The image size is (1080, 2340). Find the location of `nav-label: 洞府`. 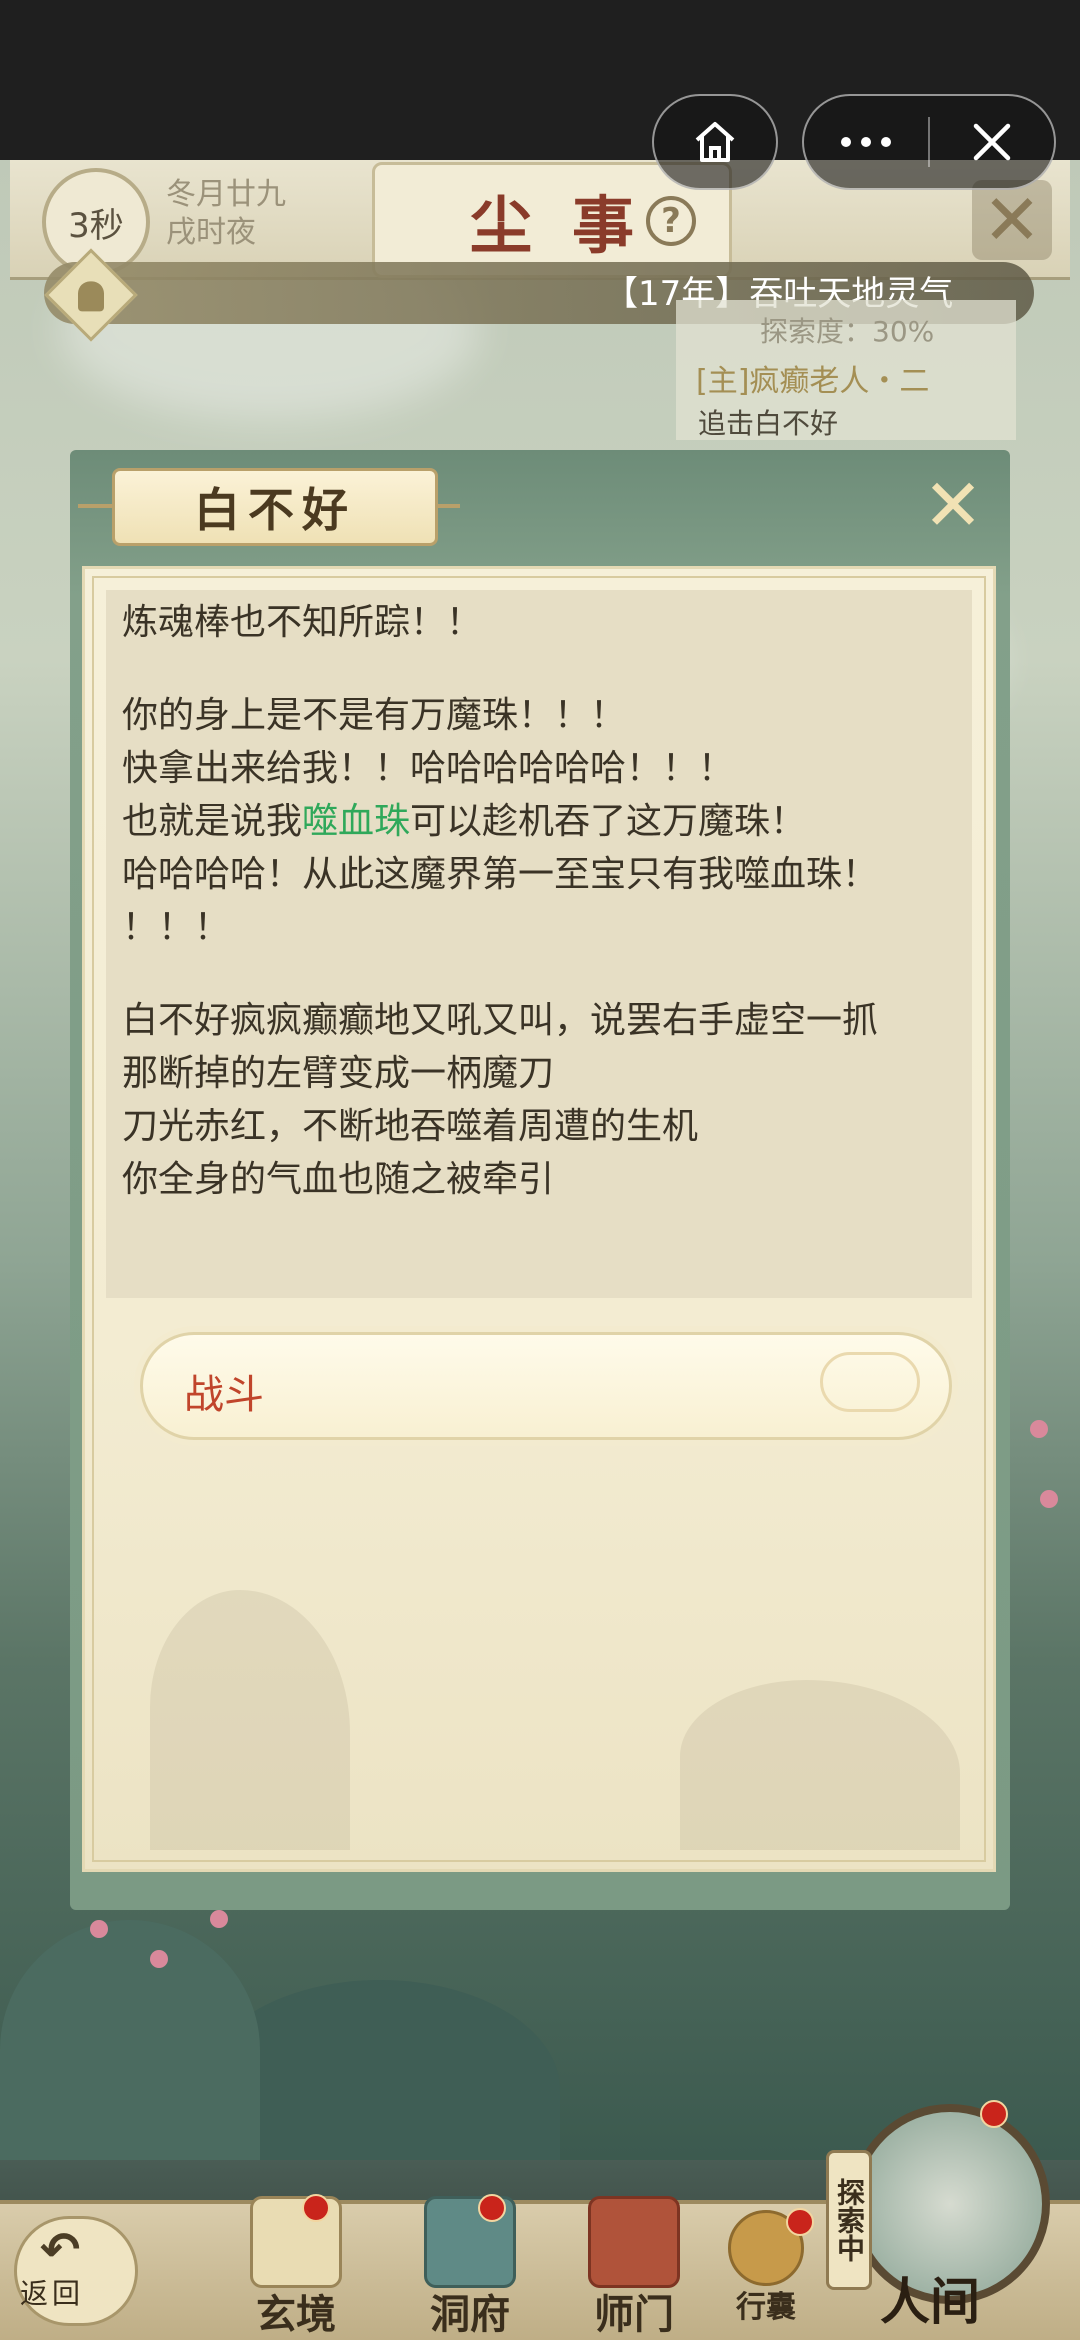

nav-label: 洞府 is located at coordinates (470, 2314).